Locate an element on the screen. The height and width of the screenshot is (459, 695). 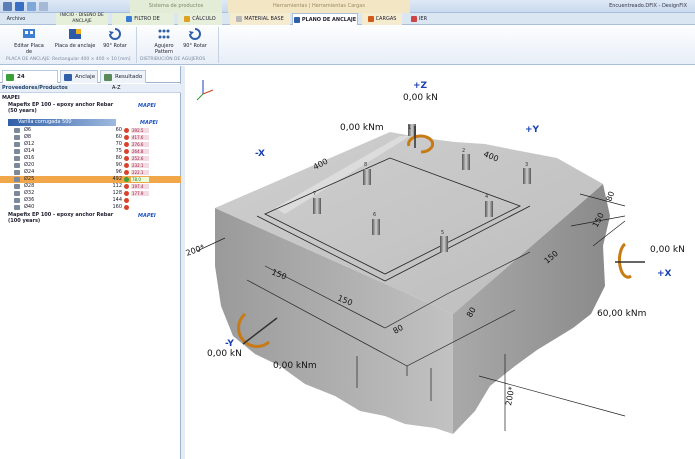
edit-plate-icon is located at coordinates (29, 33).